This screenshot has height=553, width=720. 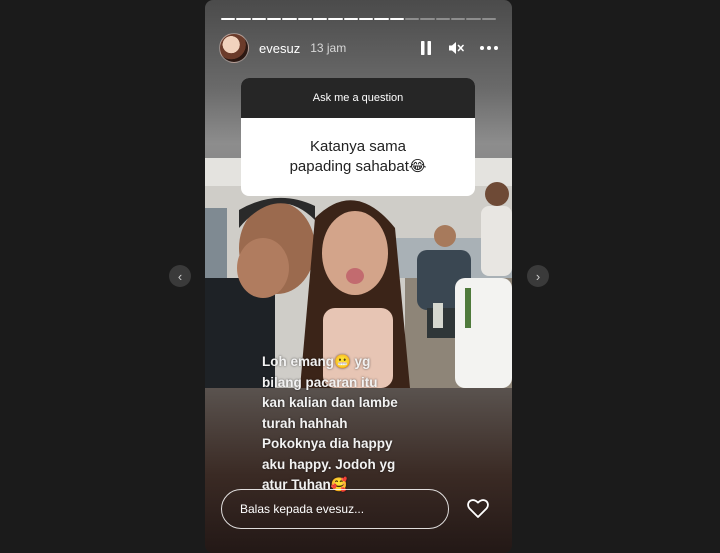 What do you see at coordinates (330, 402) in the screenshot?
I see `caption-line: kan kalian dan lambe` at bounding box center [330, 402].